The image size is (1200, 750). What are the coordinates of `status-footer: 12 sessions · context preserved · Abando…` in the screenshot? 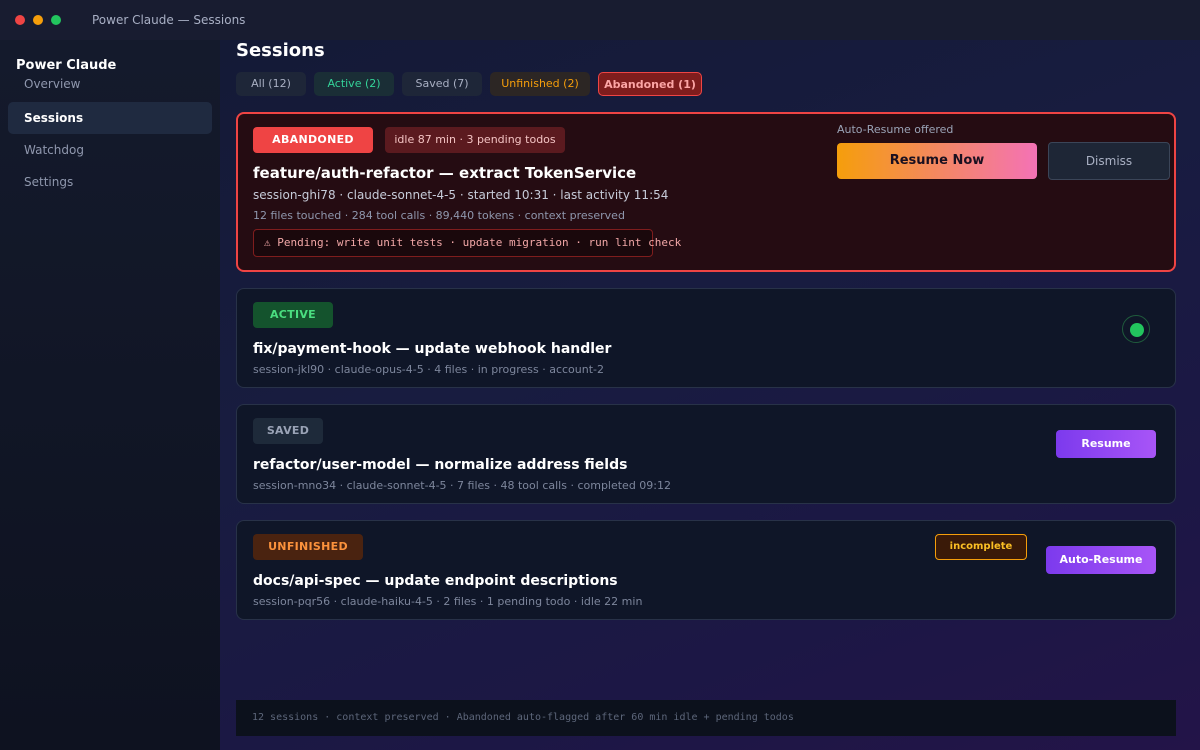 It's located at (706, 718).